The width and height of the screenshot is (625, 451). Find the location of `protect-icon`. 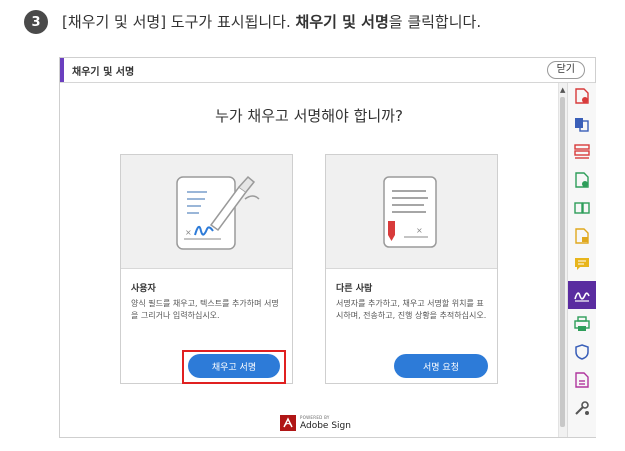

protect-icon is located at coordinates (582, 352).